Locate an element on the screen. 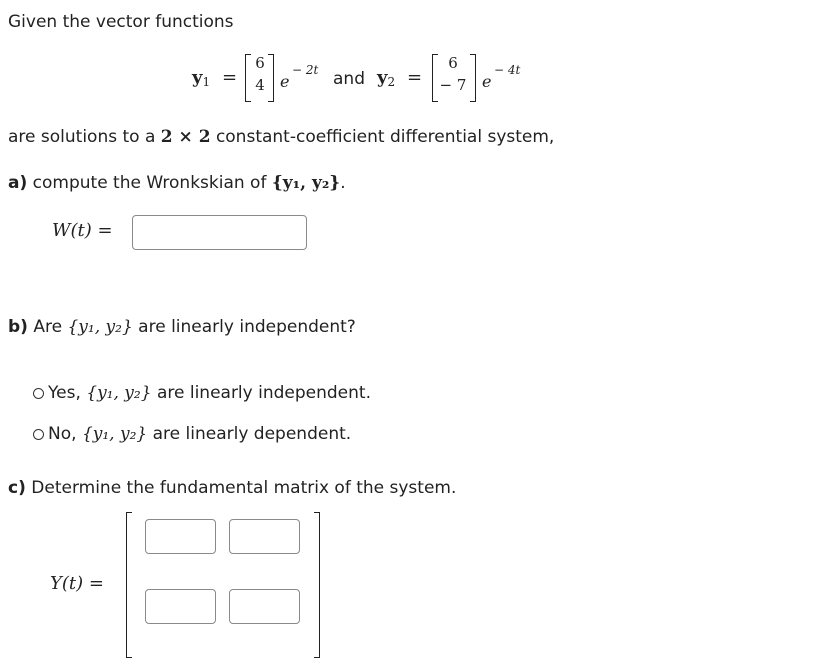  y1-symbol: y1 is located at coordinates (201, 78).